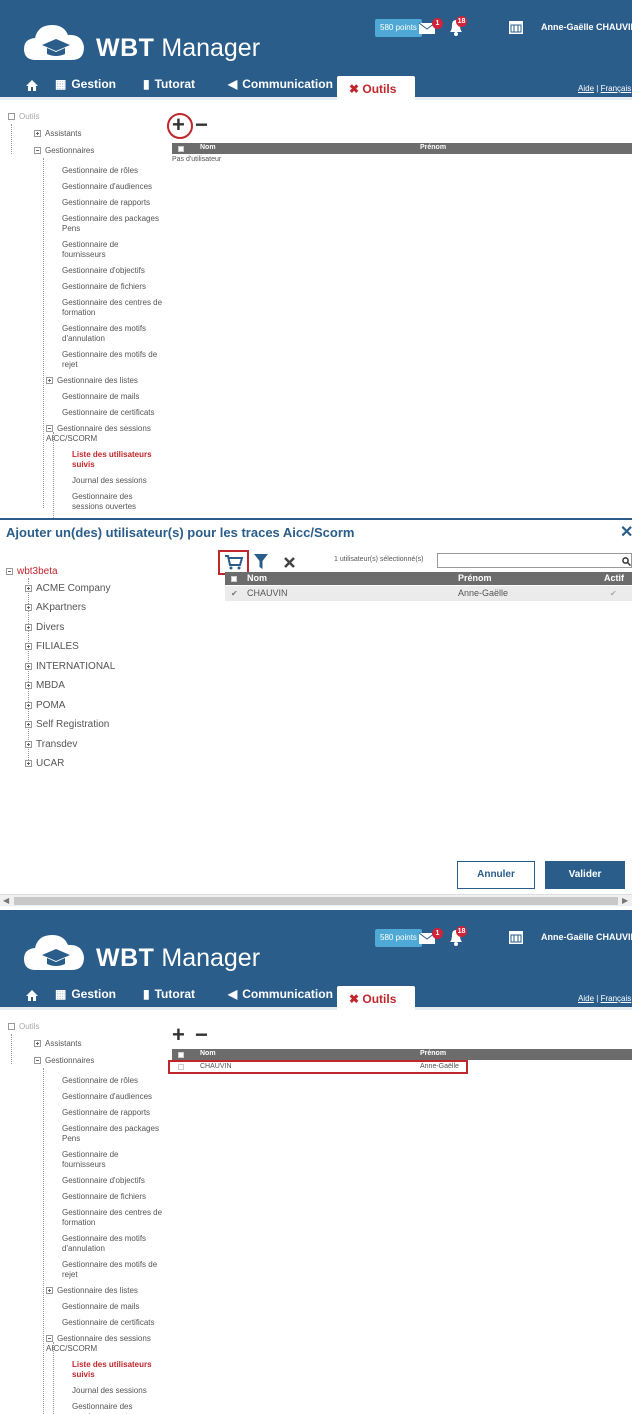  I want to click on close-icon: ✕, so click(626, 532).